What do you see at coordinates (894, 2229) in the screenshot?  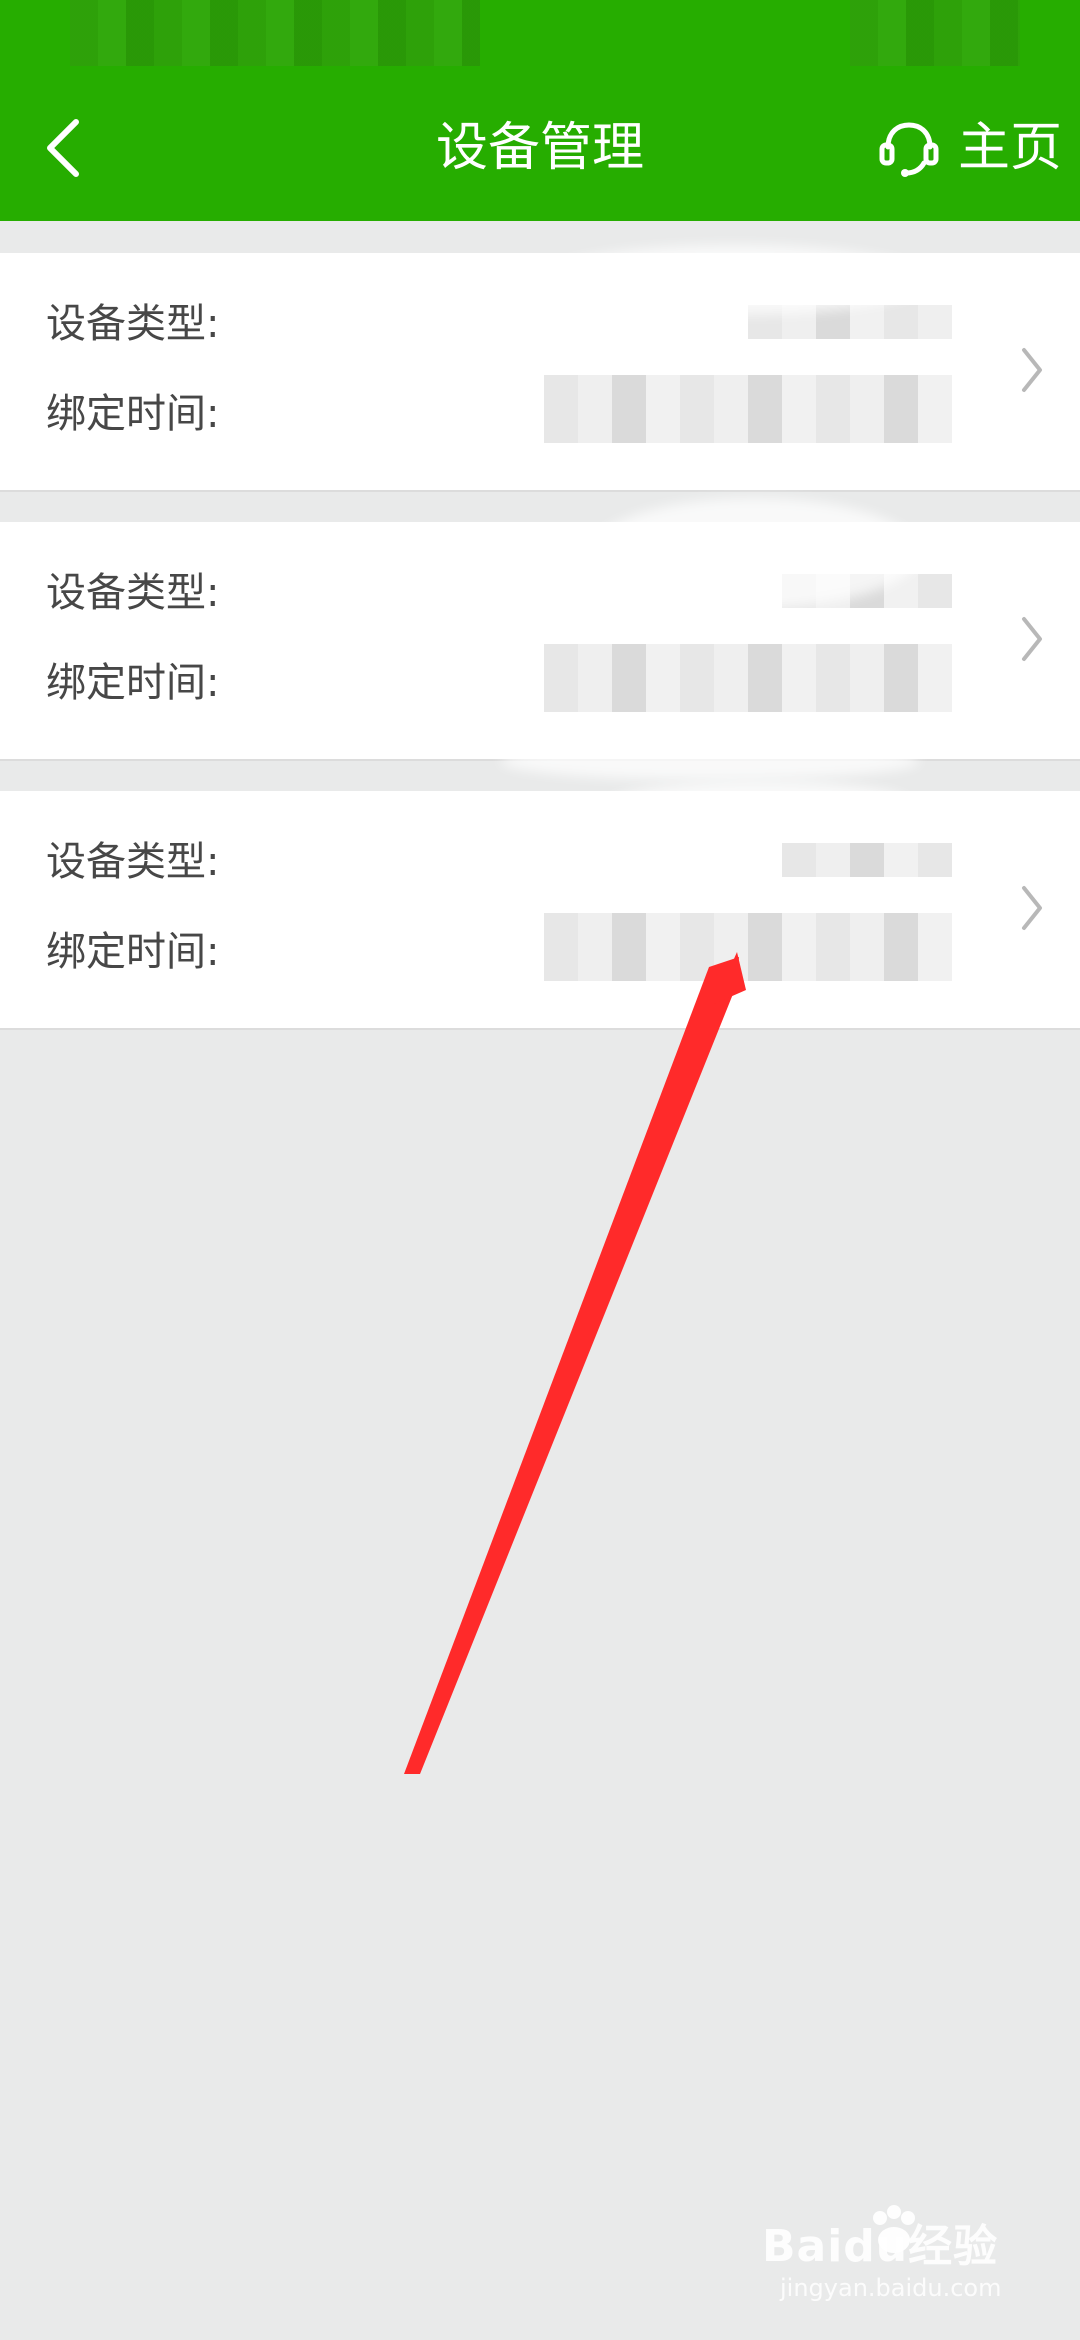 I see `paw-logo-icon` at bounding box center [894, 2229].